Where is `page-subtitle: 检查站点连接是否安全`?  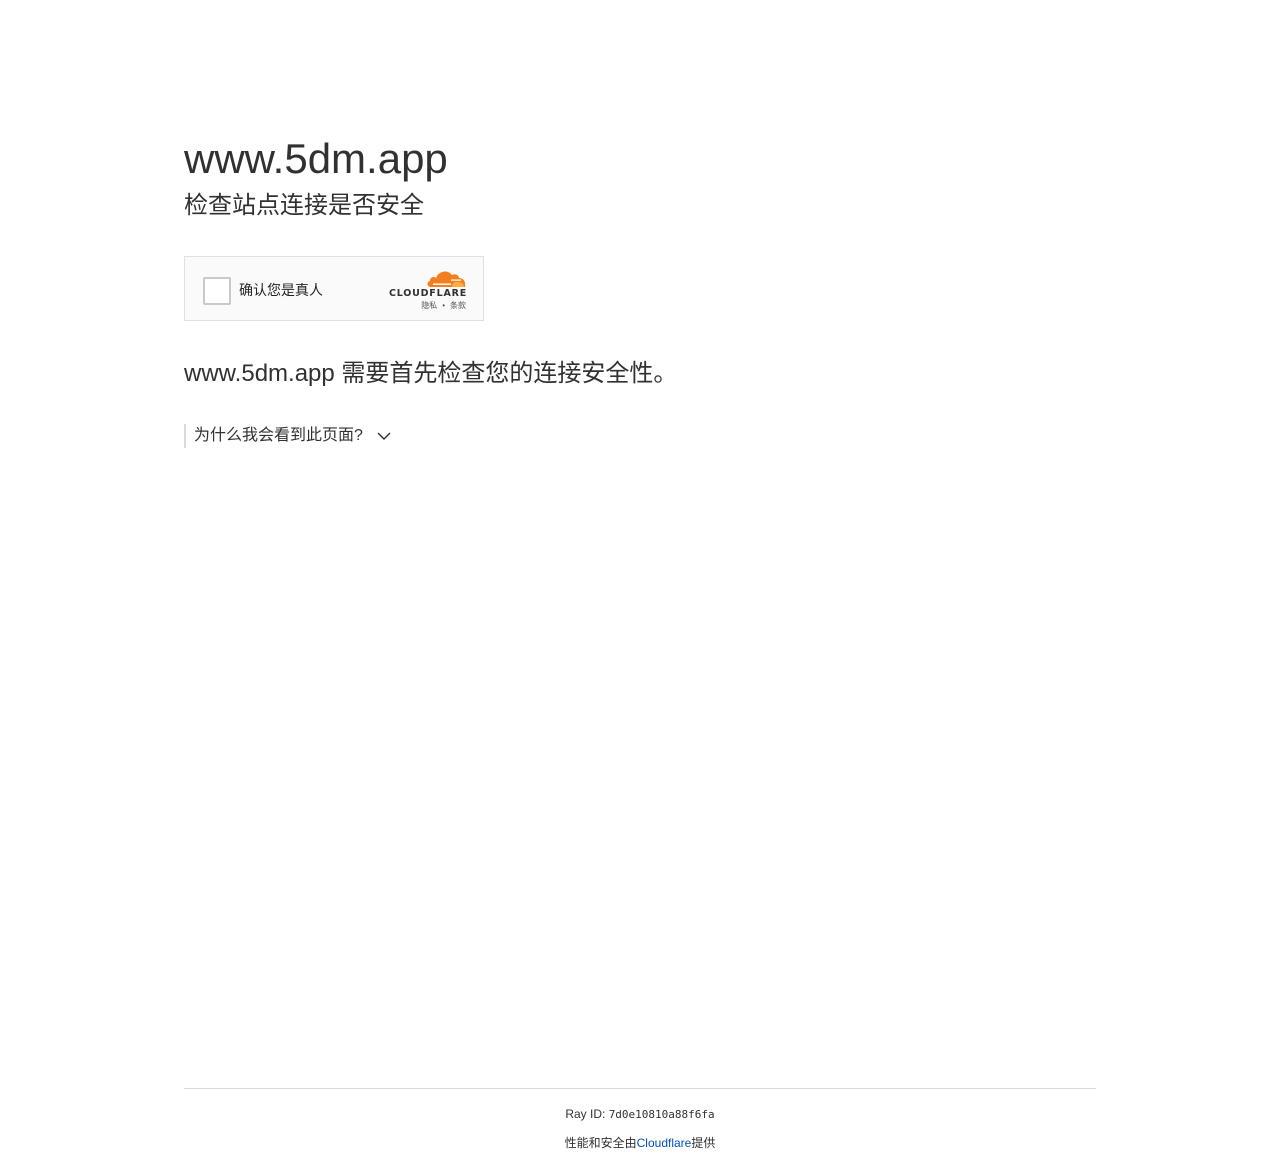
page-subtitle: 检查站点连接是否安全 is located at coordinates (304, 205).